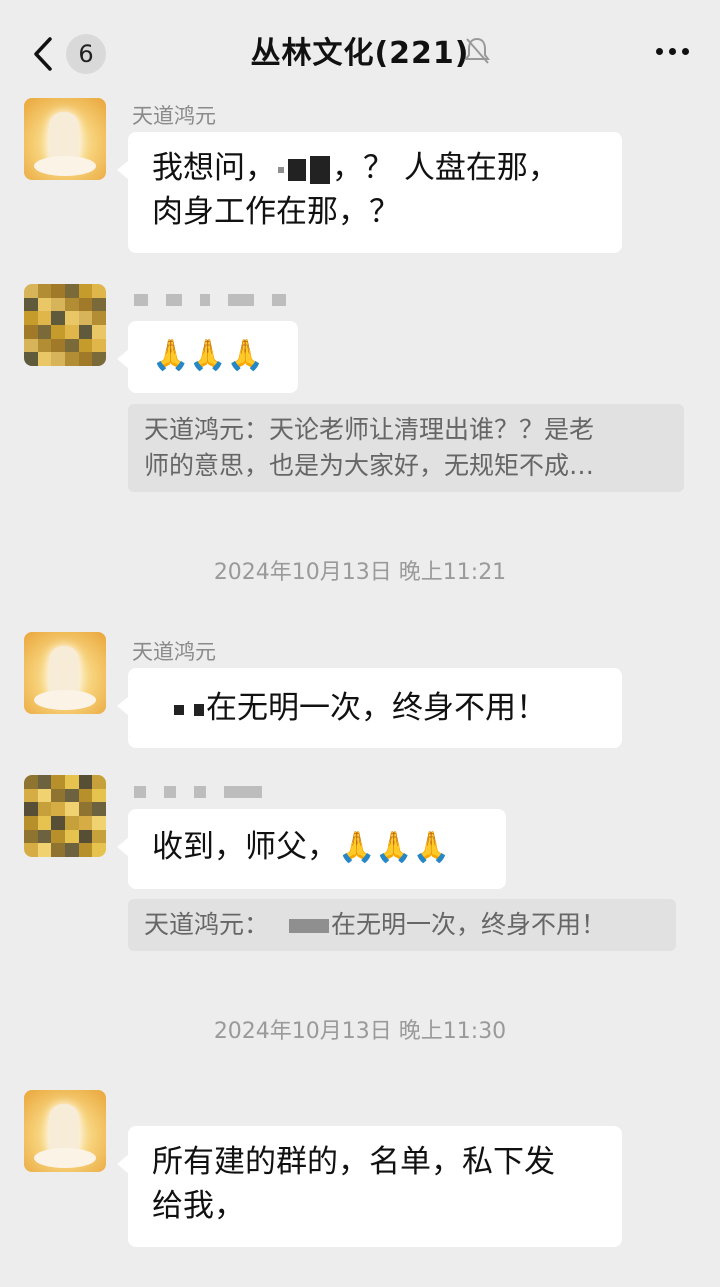 This screenshot has width=720, height=1287. What do you see at coordinates (214, 168) in the screenshot?
I see `message-text: 我想问，` at bounding box center [214, 168].